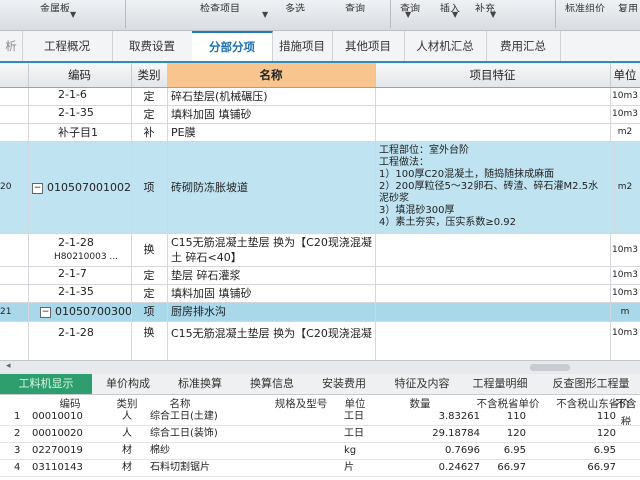 Image resolution: width=640 pixels, height=480 pixels. I want to click on table-row: 2-1-28 换 C15无筋混凝土垫层 换为【C20现浇混凝 10m3, so click(320, 341).